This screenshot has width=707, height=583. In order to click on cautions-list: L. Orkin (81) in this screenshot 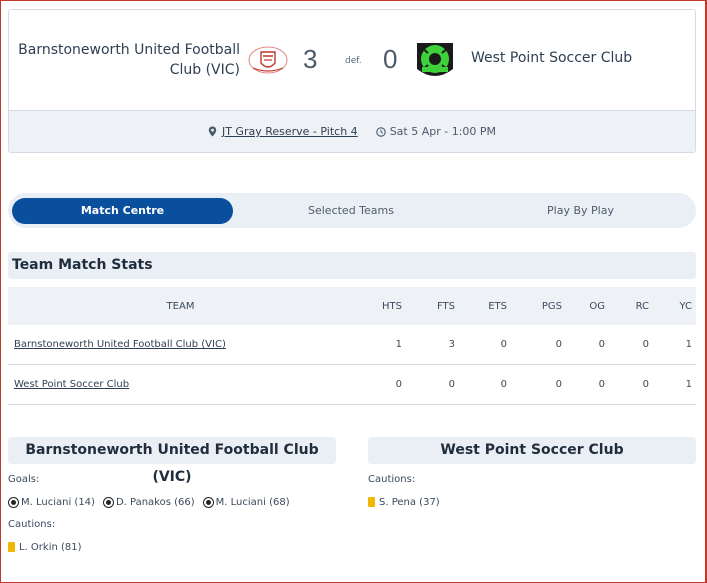, I will do `click(172, 547)`.